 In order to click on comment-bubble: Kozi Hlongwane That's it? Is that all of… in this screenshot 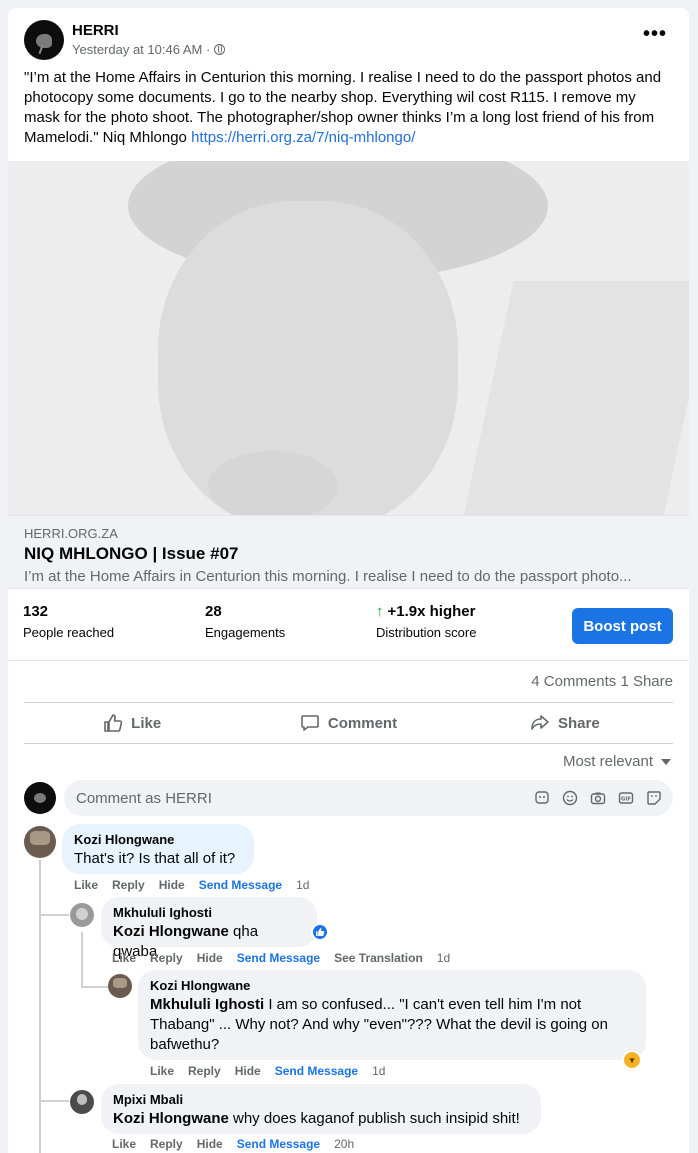, I will do `click(158, 849)`.